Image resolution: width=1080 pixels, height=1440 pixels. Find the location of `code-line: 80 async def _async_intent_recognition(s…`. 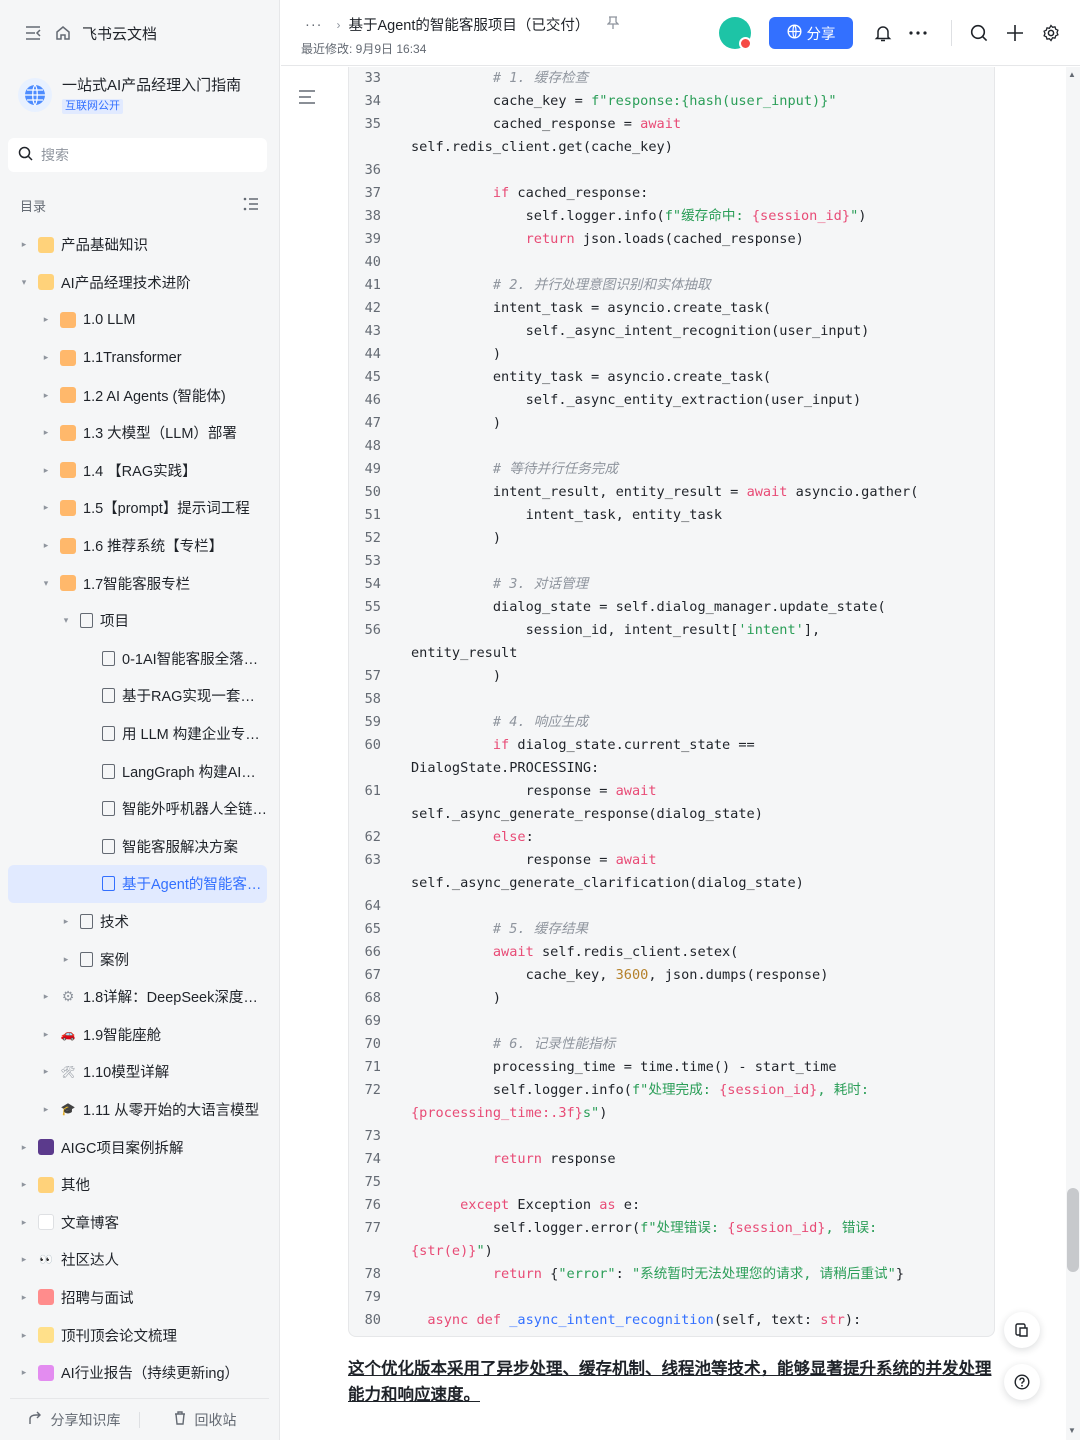

code-line: 80 async def _async_intent_recognition(s… is located at coordinates (671, 1320).